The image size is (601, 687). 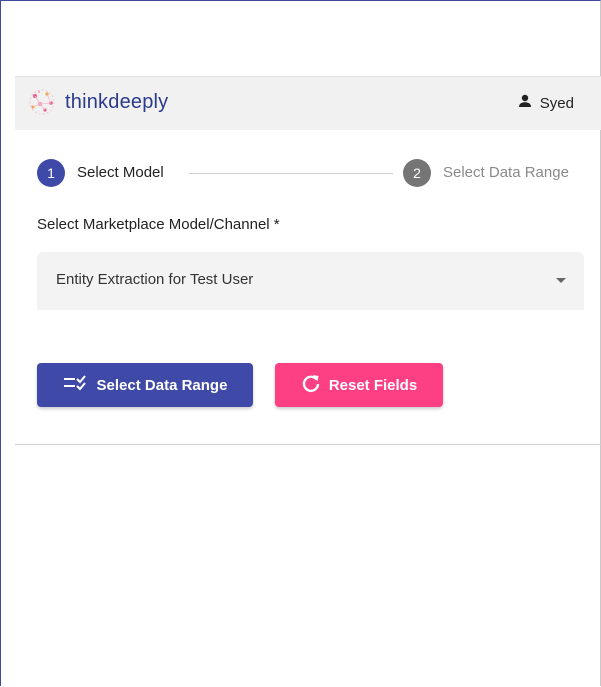 I want to click on reset-fields-label: Reset Fields, so click(x=373, y=385).